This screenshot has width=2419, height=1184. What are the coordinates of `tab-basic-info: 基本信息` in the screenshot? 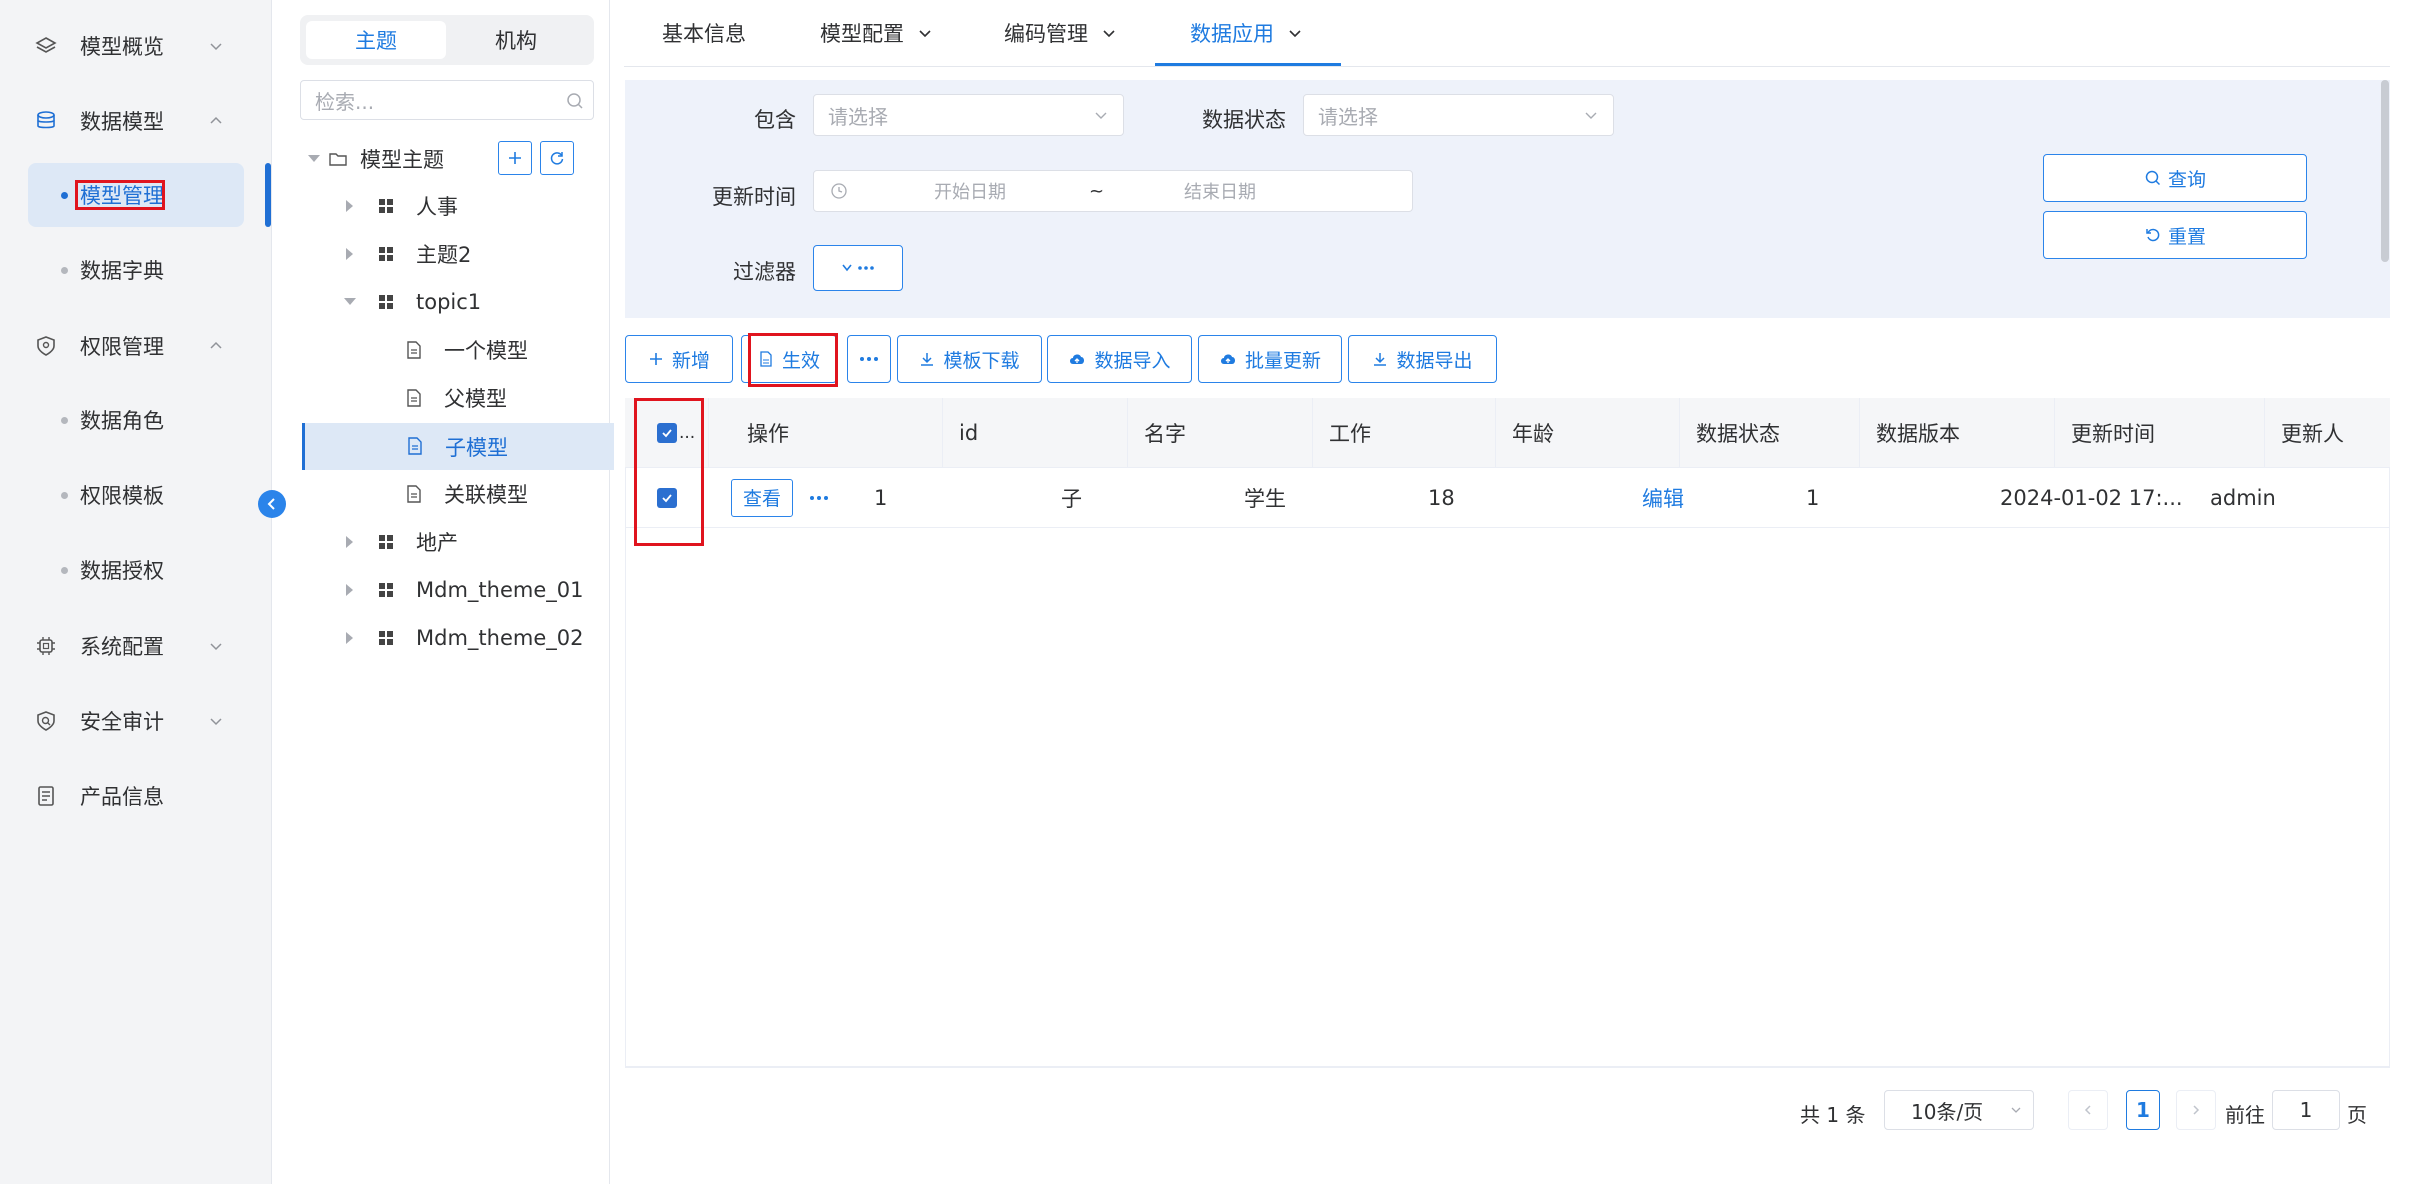 It's located at (704, 33).